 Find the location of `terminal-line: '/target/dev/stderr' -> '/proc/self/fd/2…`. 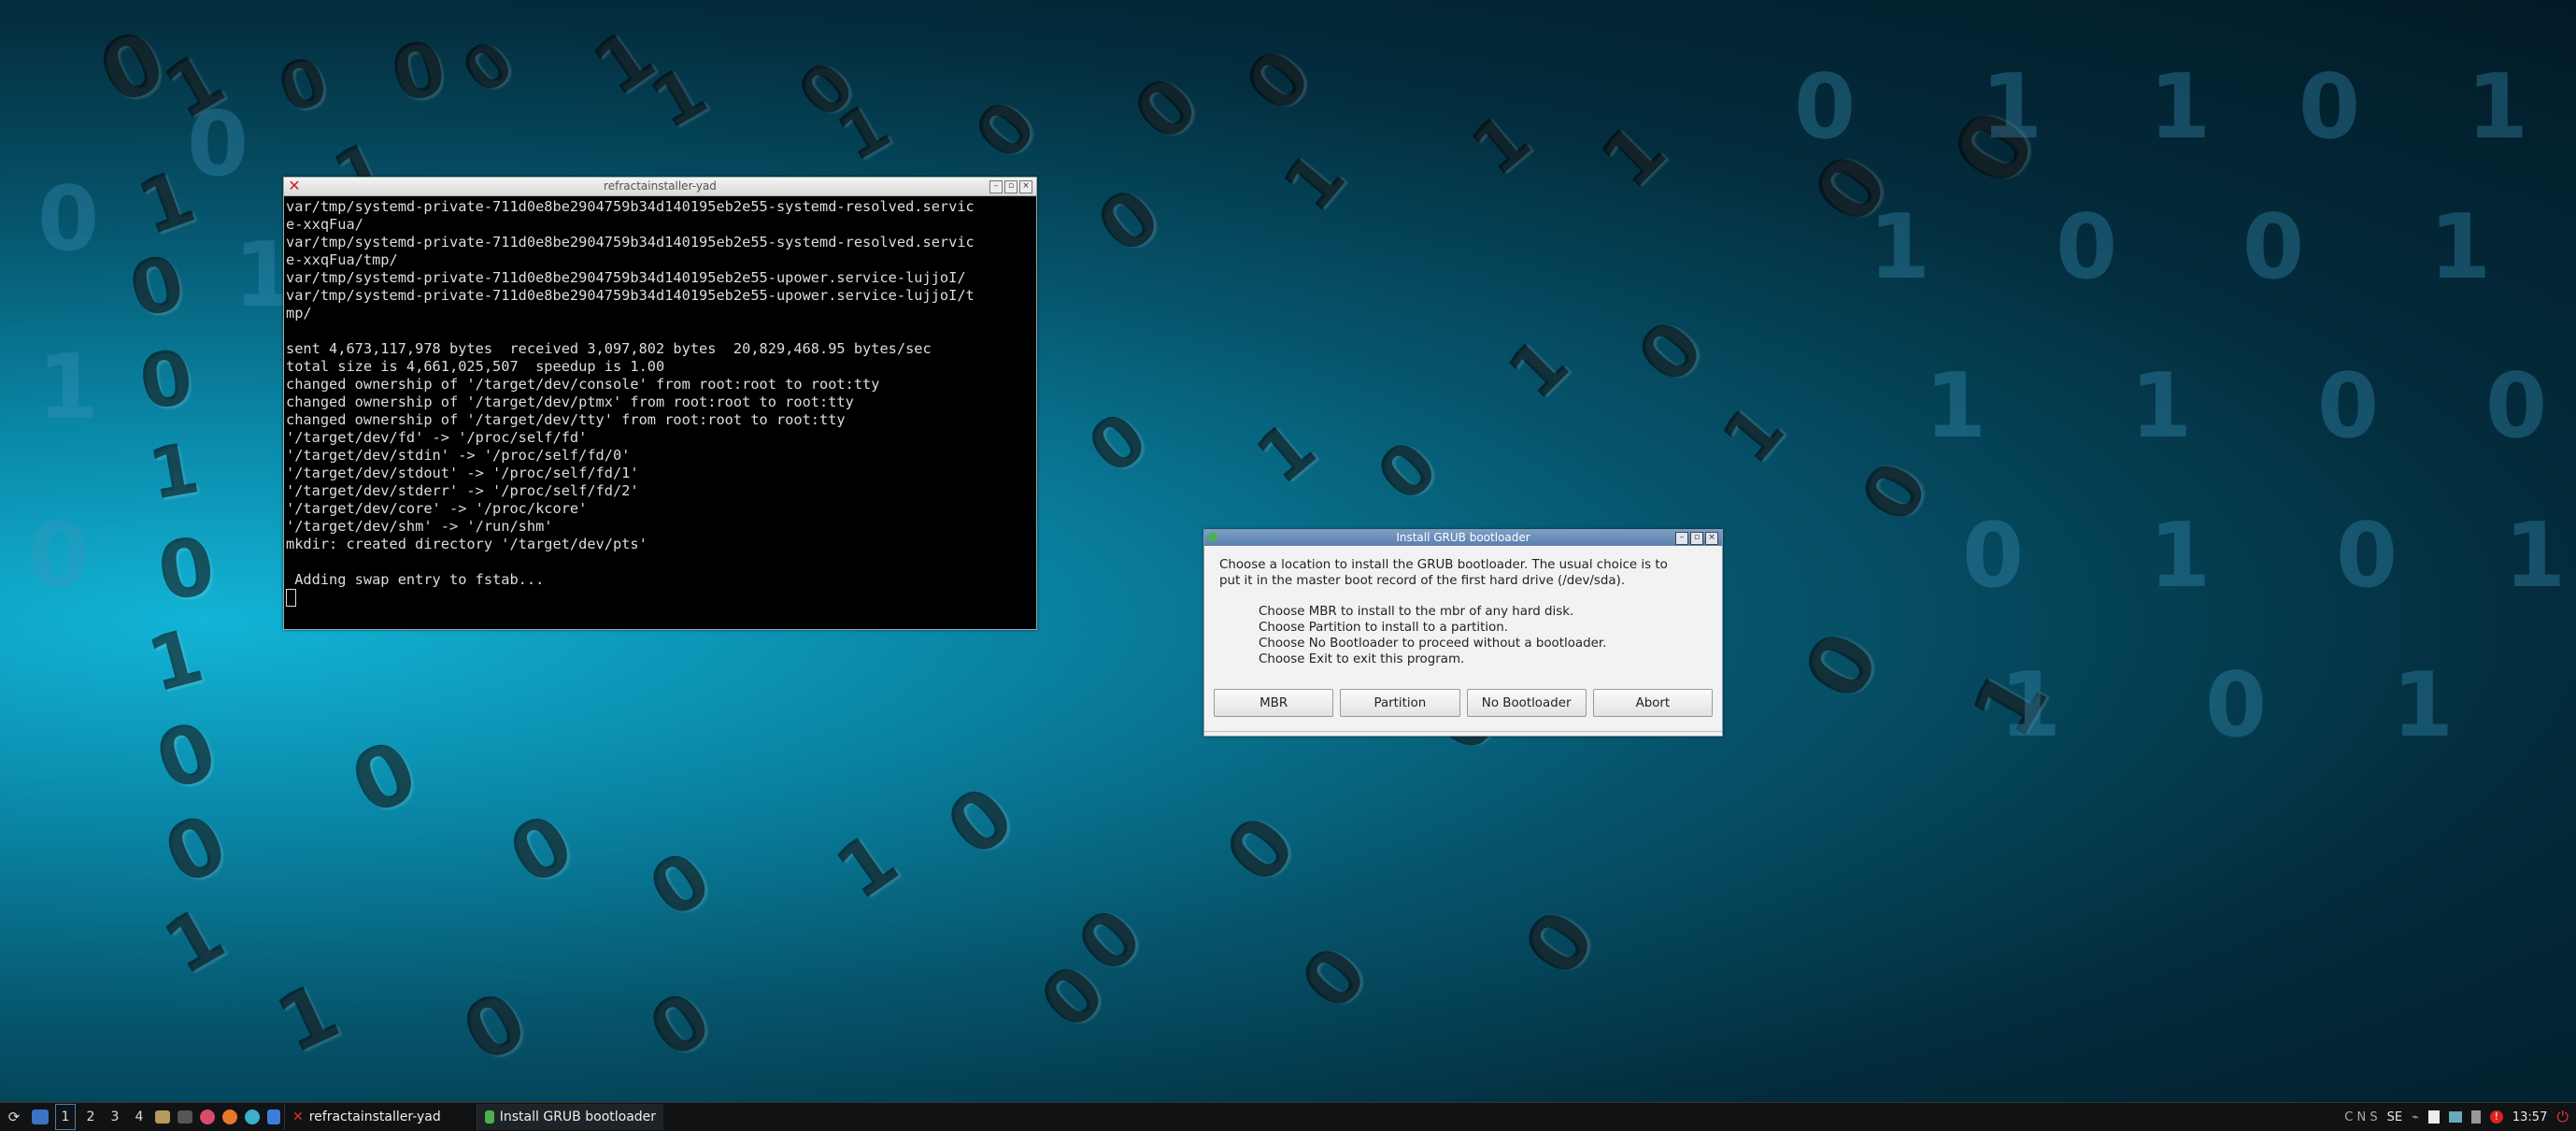

terminal-line: '/target/dev/stderr' -> '/proc/self/fd/2… is located at coordinates (463, 491).